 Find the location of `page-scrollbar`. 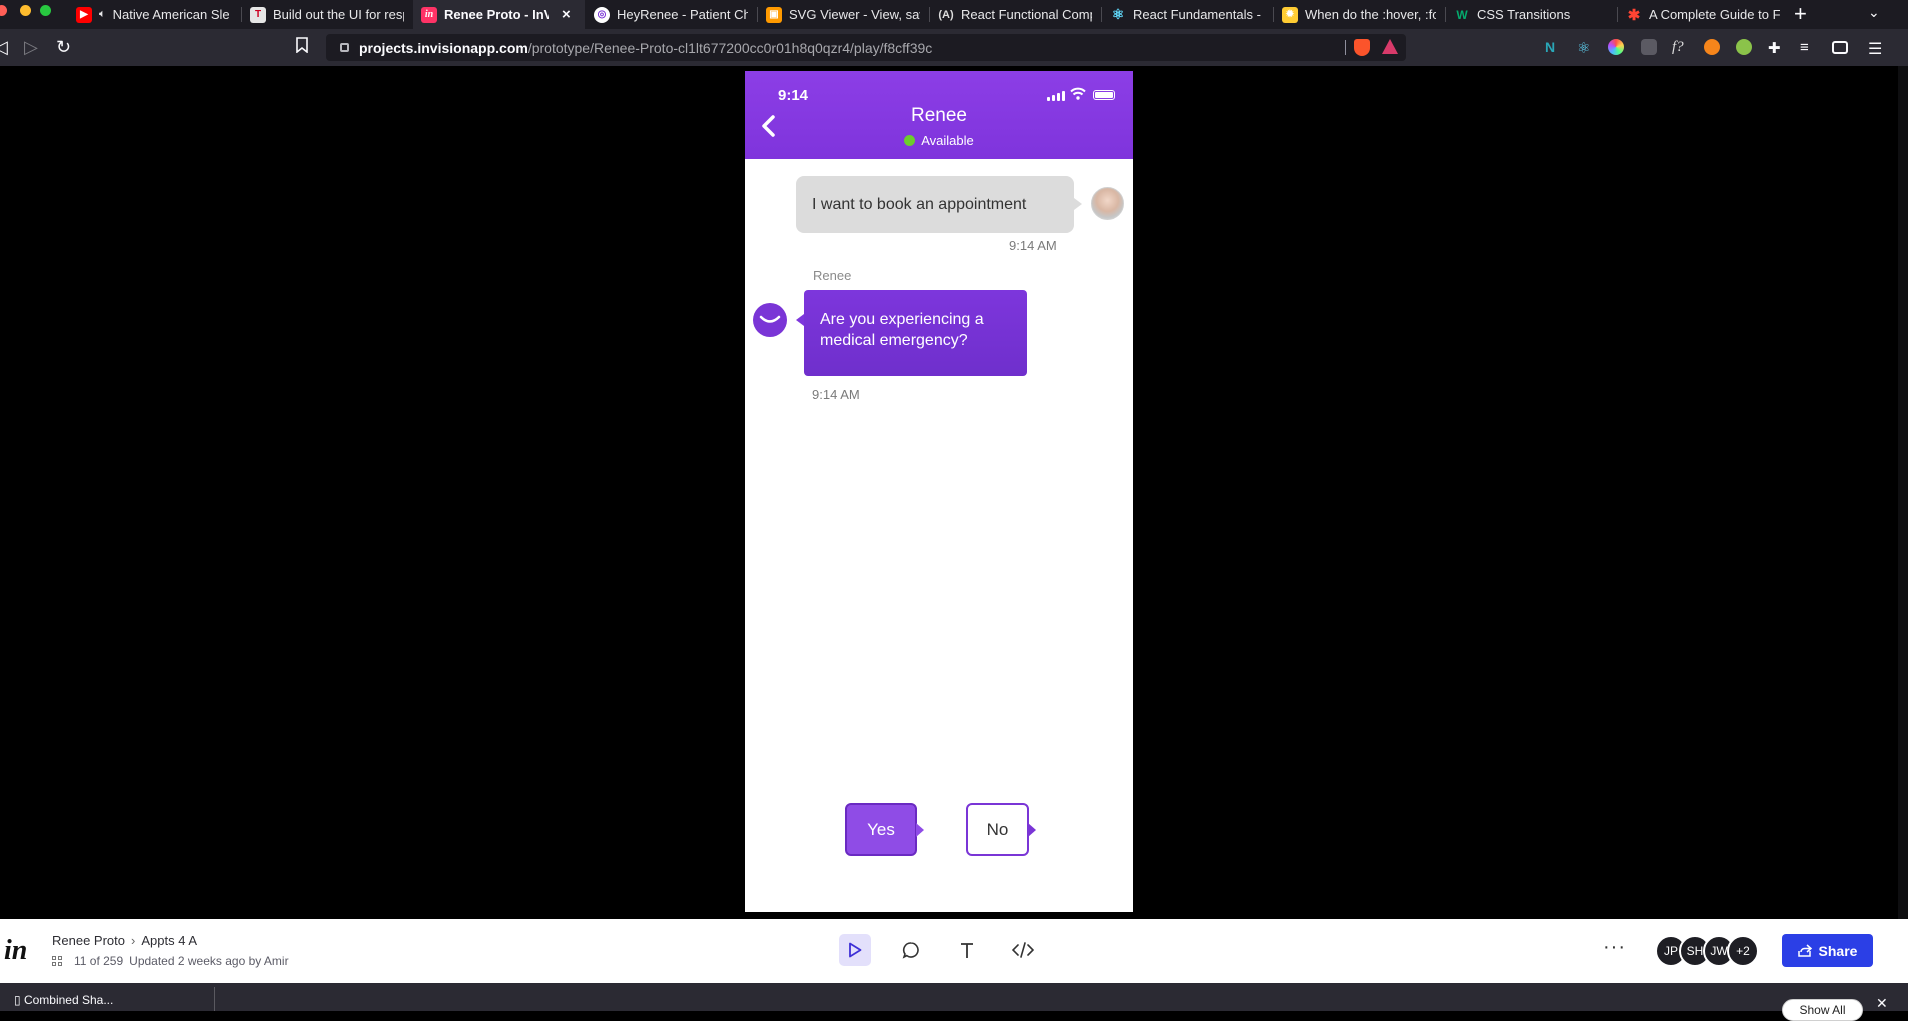

page-scrollbar is located at coordinates (1903, 492).